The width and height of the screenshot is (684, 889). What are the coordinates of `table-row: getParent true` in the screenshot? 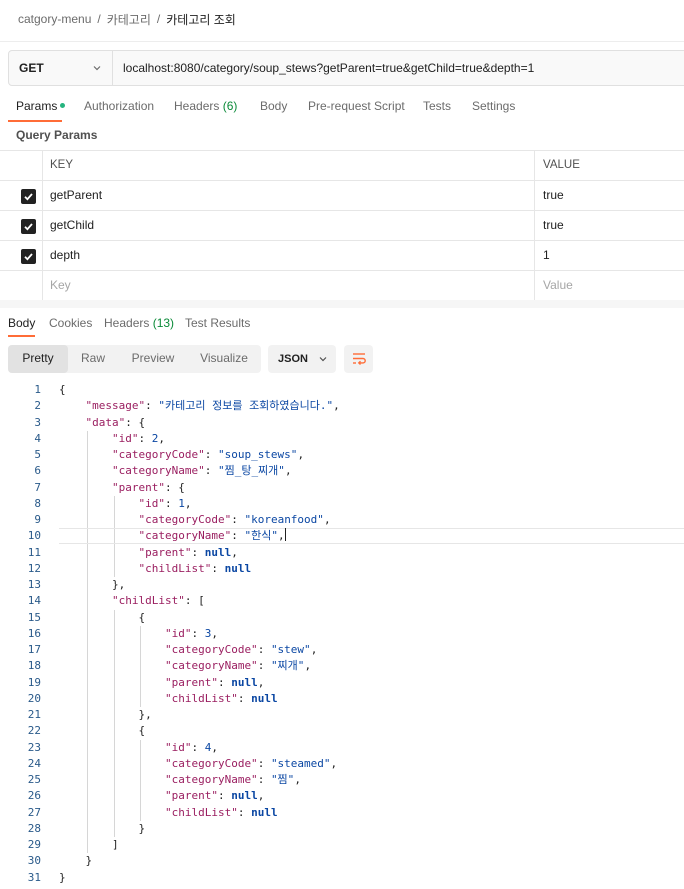 It's located at (342, 196).